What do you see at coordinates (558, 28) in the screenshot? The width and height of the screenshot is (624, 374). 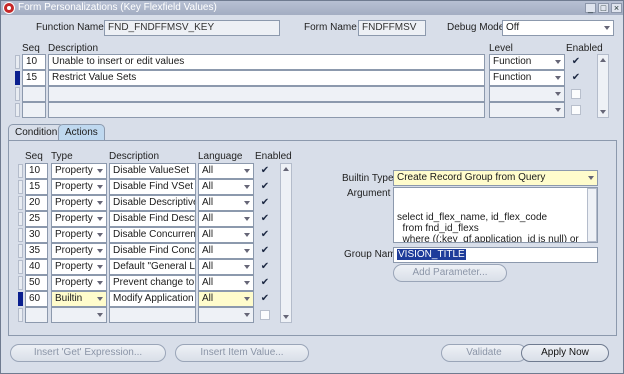 I see `debug-mode-select: Off` at bounding box center [558, 28].